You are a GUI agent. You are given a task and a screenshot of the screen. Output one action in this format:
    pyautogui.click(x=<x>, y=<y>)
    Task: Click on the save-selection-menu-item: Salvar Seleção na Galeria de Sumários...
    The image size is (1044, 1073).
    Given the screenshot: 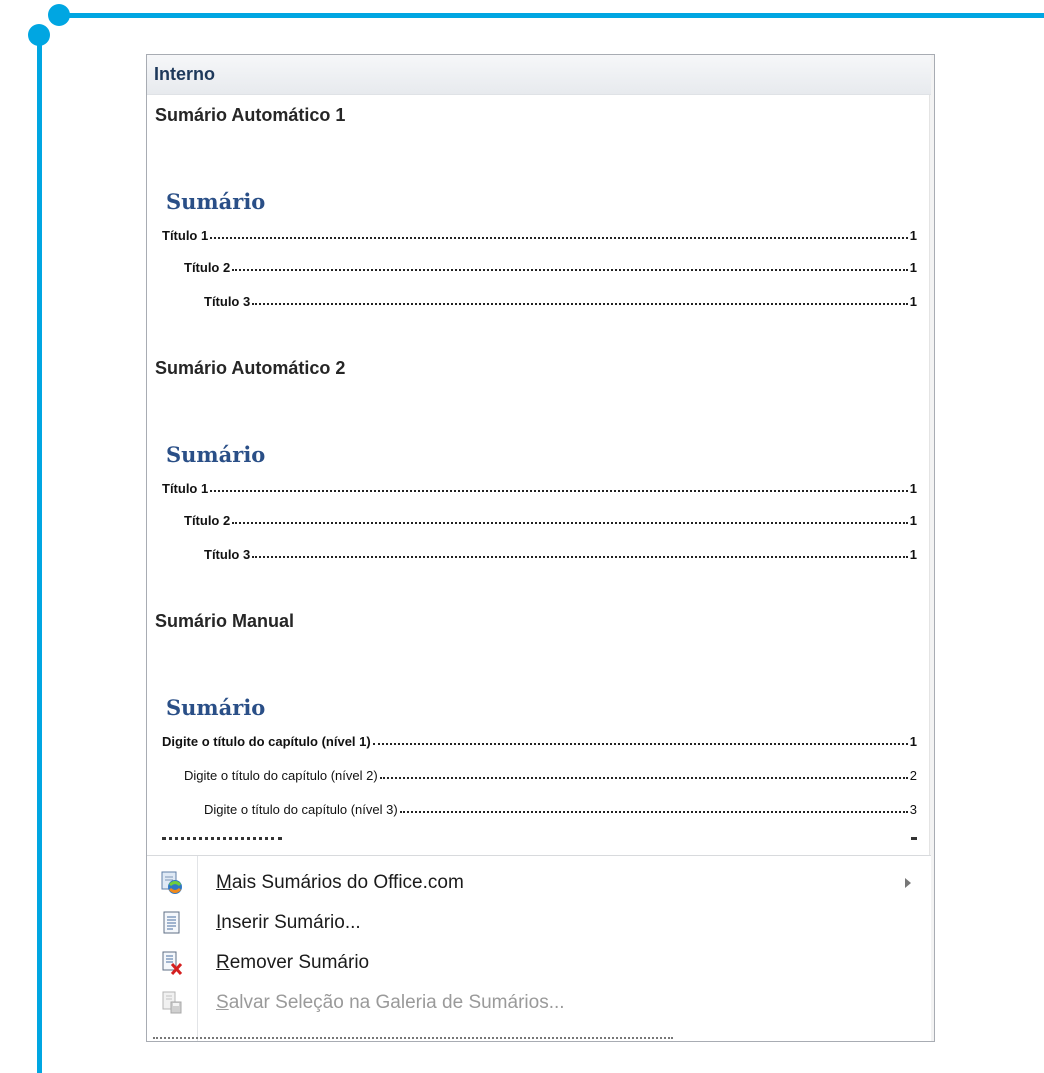 What is the action you would take?
    pyautogui.click(x=539, y=1003)
    